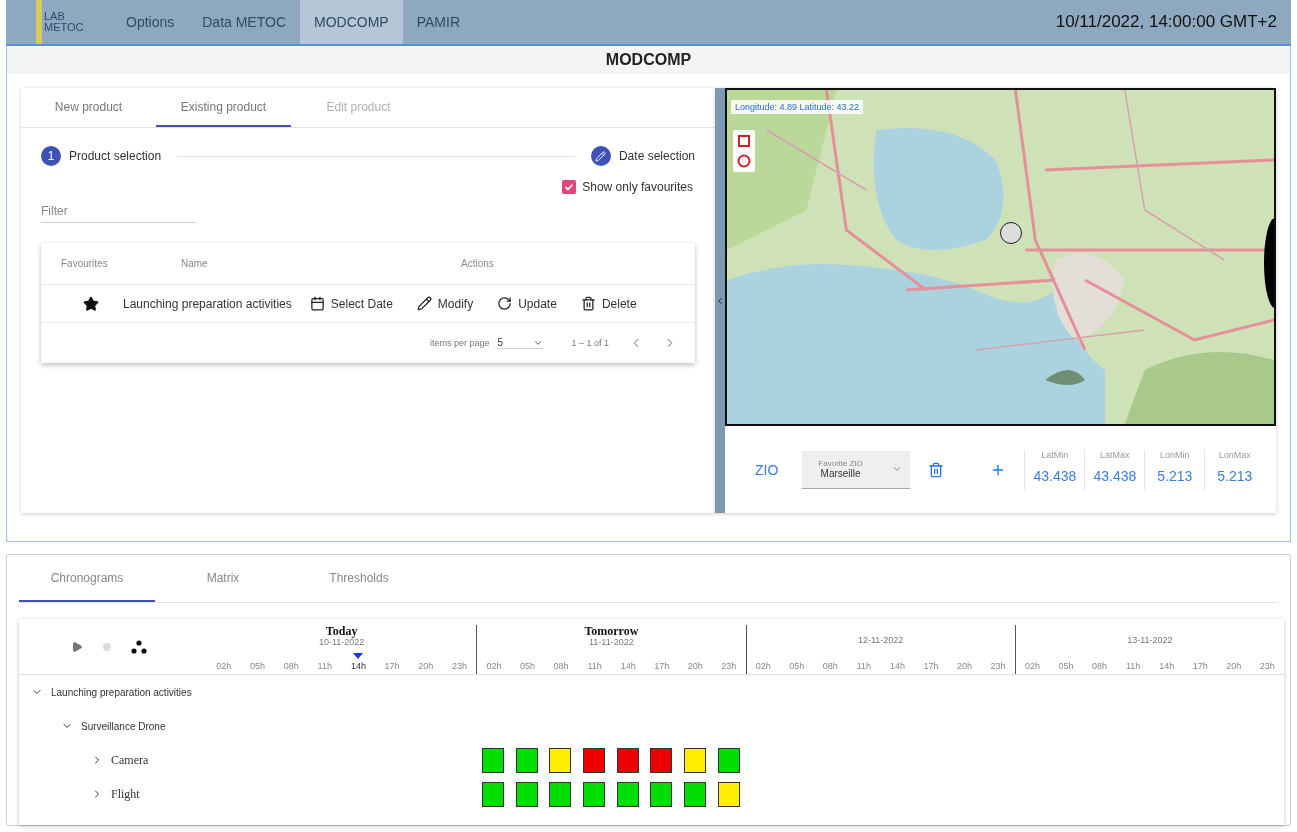 The height and width of the screenshot is (832, 1297). Describe the element at coordinates (341, 631) in the screenshot. I see `day-title: Today` at that location.